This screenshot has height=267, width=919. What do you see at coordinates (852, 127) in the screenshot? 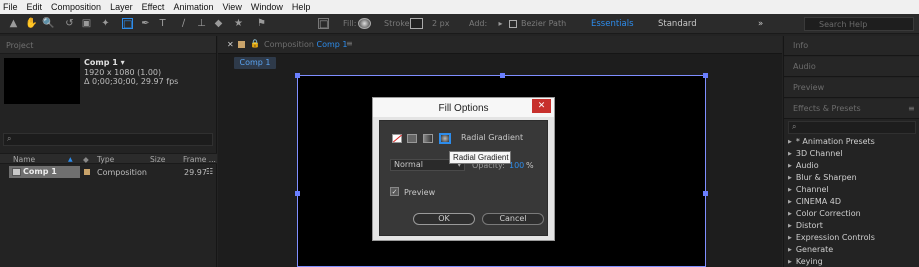
I see `effects-search-input: ⌕` at bounding box center [852, 127].